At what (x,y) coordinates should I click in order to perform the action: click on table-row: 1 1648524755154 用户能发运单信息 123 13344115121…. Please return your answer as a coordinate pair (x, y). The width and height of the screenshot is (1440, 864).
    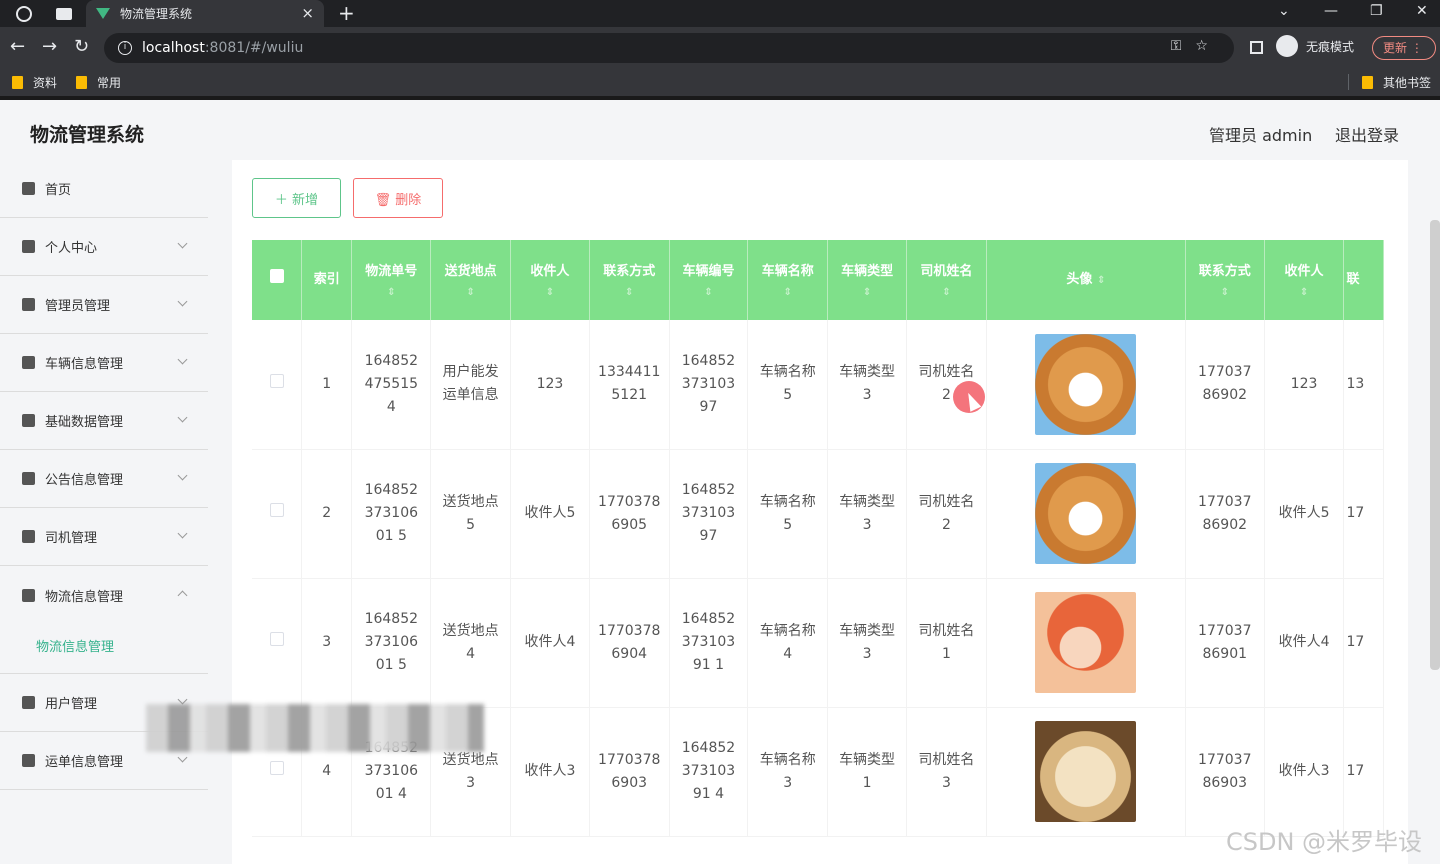
    Looking at the image, I should click on (818, 385).